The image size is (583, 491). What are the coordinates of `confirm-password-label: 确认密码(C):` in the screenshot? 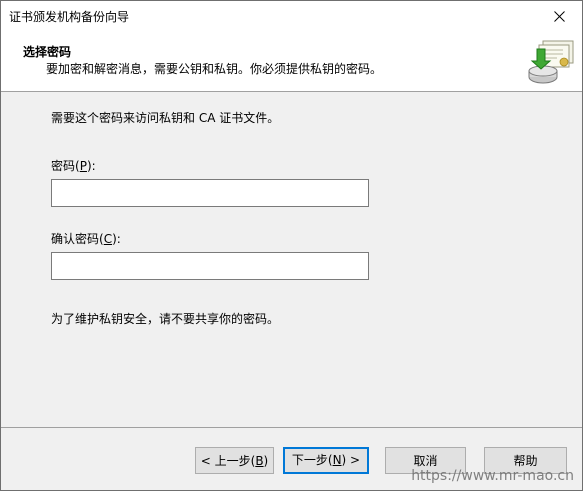 It's located at (86, 239).